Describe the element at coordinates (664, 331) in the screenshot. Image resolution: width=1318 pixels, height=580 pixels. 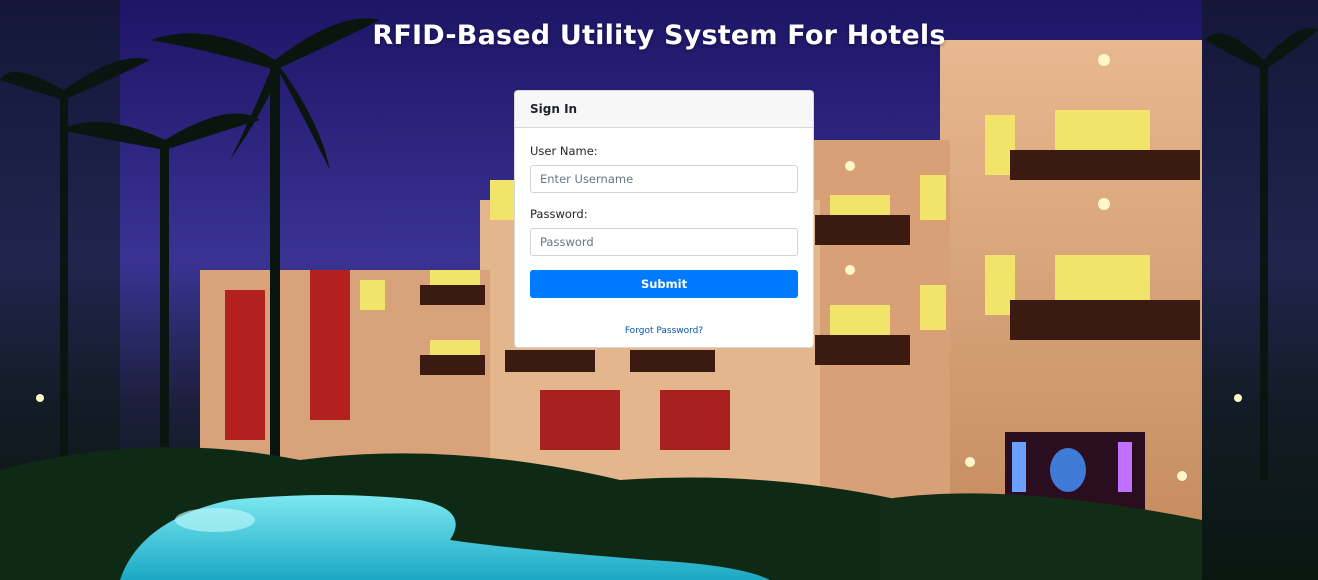
I see `forgot-password-link: Forgot Password?` at that location.